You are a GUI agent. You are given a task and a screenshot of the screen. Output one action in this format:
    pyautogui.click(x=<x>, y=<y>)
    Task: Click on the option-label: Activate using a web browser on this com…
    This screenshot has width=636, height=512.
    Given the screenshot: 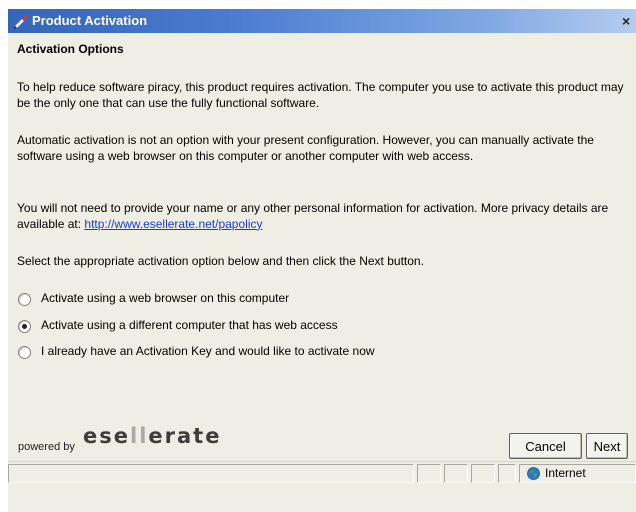 What is the action you would take?
    pyautogui.click(x=165, y=298)
    